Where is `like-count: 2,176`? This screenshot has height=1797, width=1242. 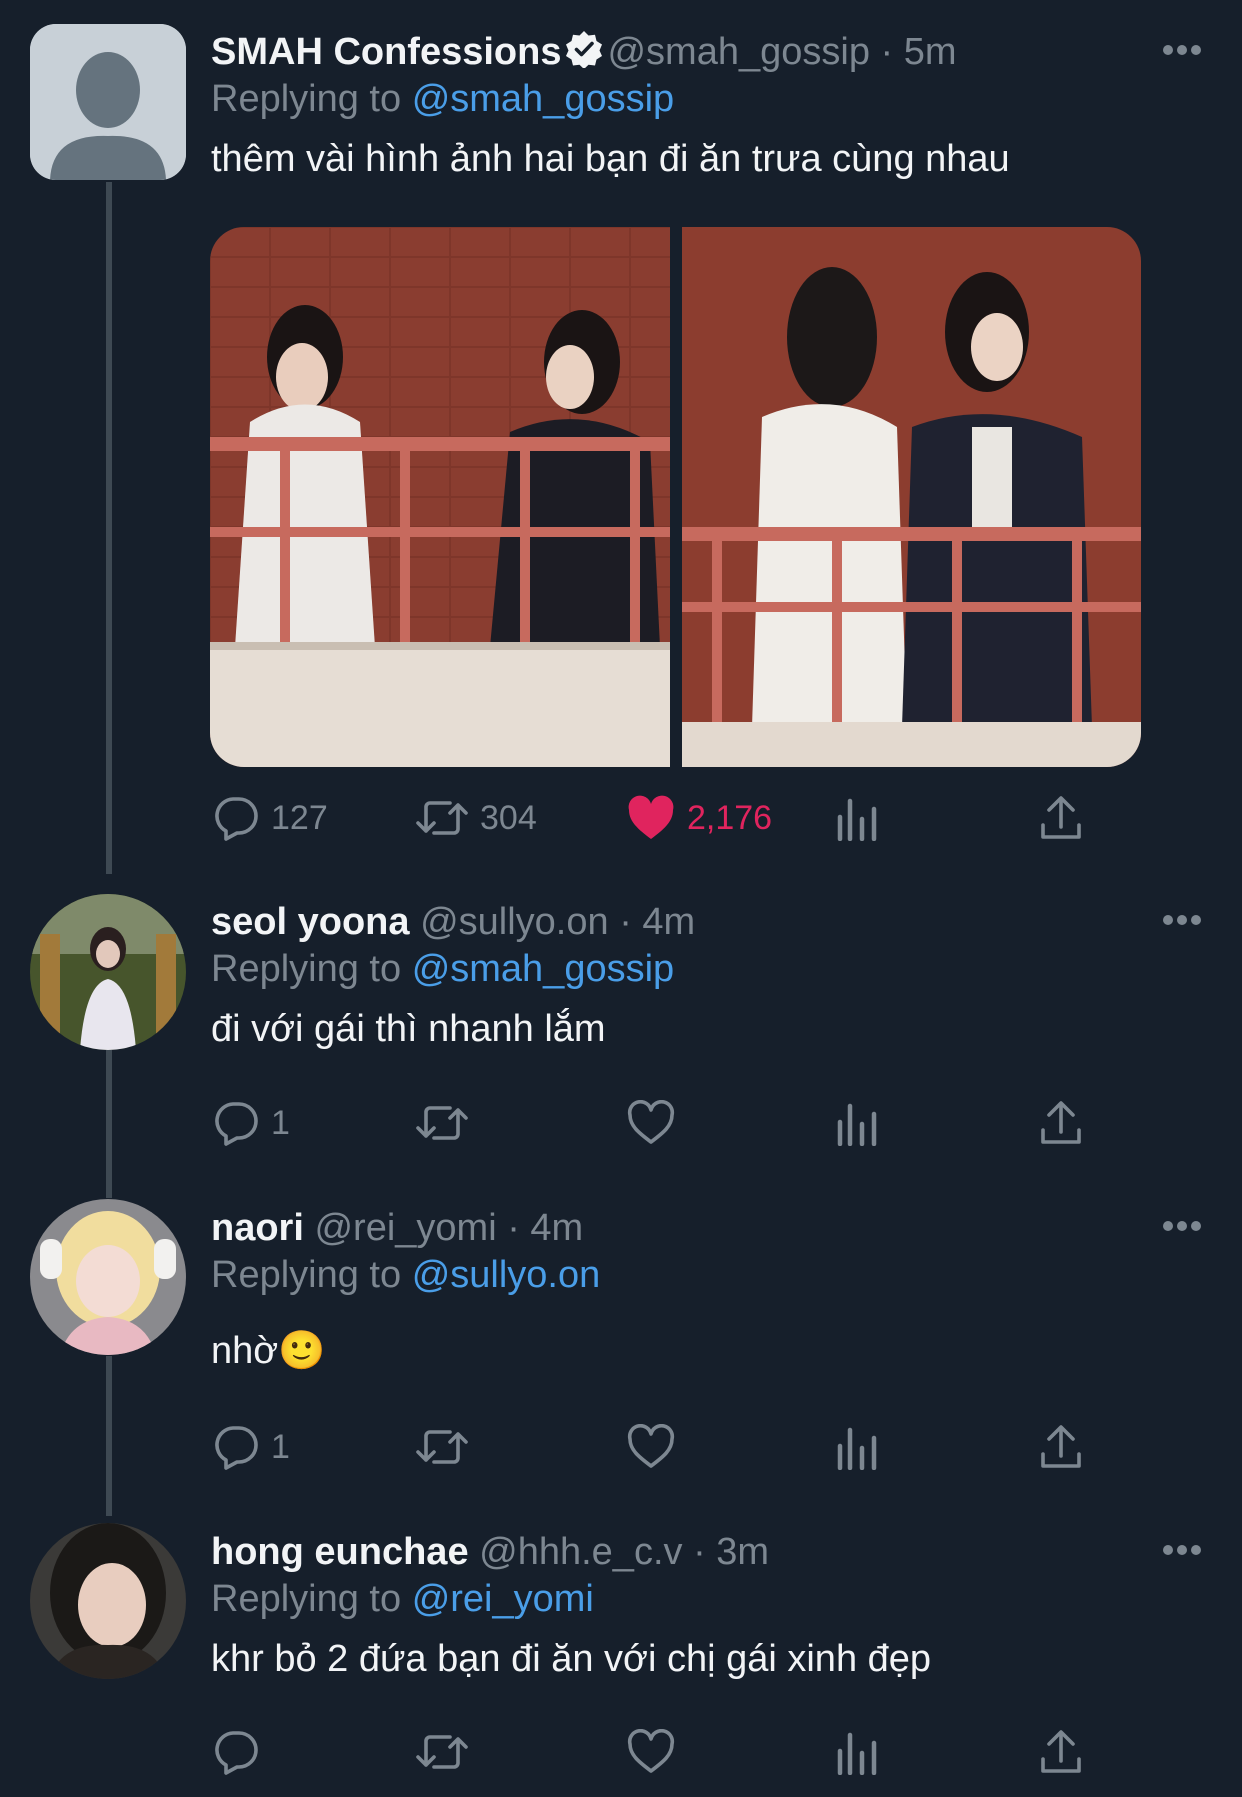 like-count: 2,176 is located at coordinates (730, 817).